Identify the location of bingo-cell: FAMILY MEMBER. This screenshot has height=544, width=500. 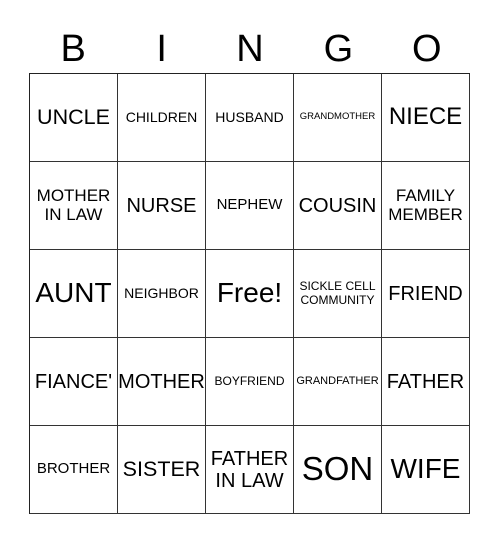
(426, 206).